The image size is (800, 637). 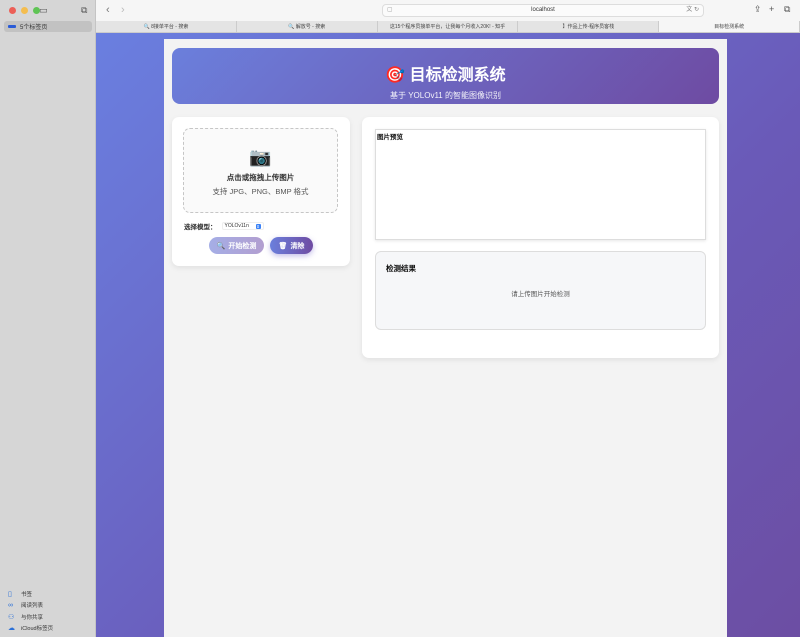 I want to click on sidebar-item-reading-list: ∞ 阅读列表, so click(x=30, y=606).